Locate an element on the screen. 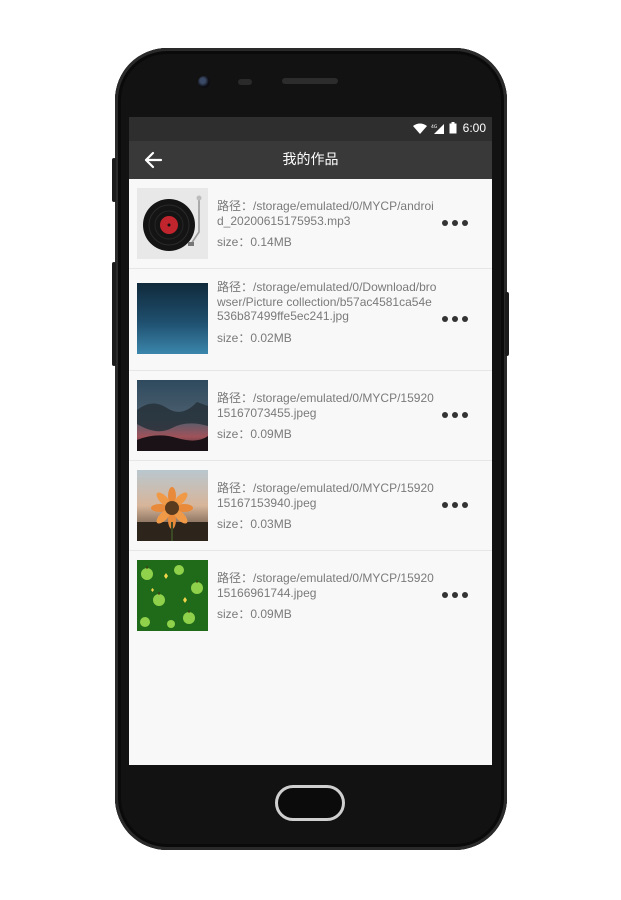 The height and width of the screenshot is (900, 621). earpiece-speaker is located at coordinates (310, 81).